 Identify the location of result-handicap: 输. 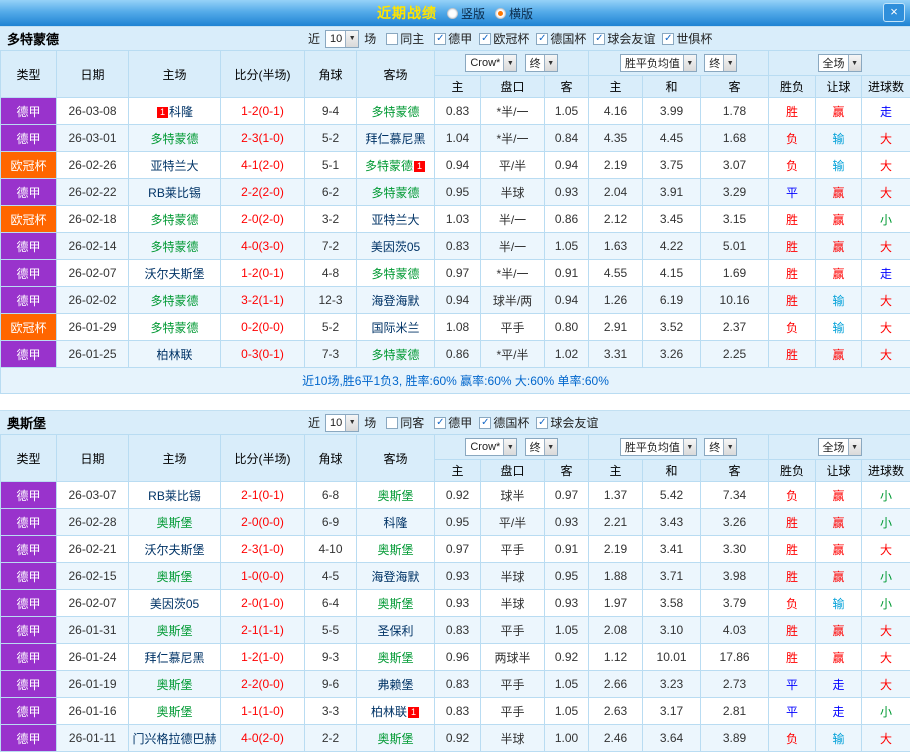
(839, 327).